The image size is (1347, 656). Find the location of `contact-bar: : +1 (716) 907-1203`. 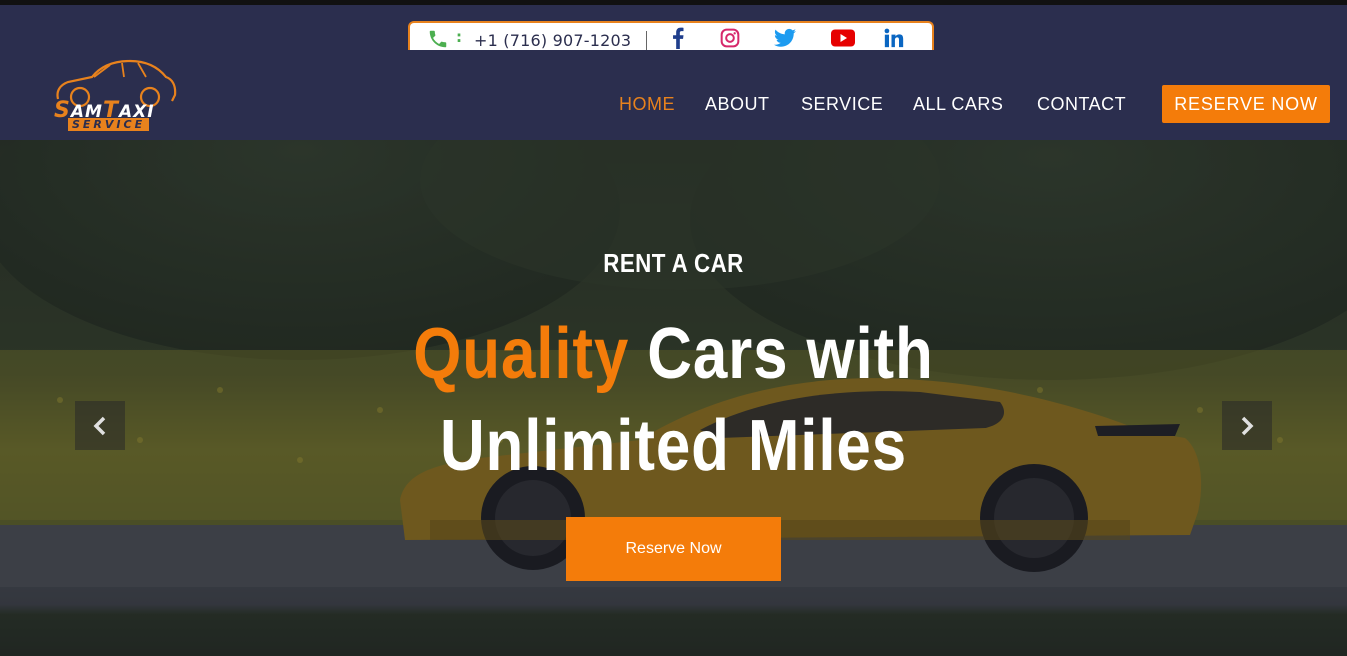

contact-bar: : +1 (716) 907-1203 is located at coordinates (671, 35).